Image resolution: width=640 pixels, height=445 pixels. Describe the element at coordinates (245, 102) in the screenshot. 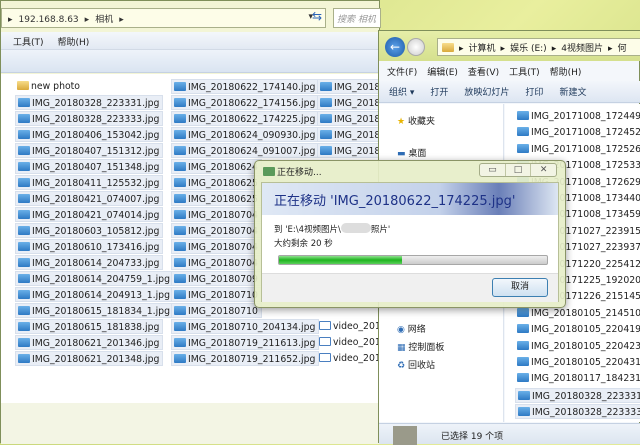

I see `file-item: IMG_20180622_174156.jpg` at that location.